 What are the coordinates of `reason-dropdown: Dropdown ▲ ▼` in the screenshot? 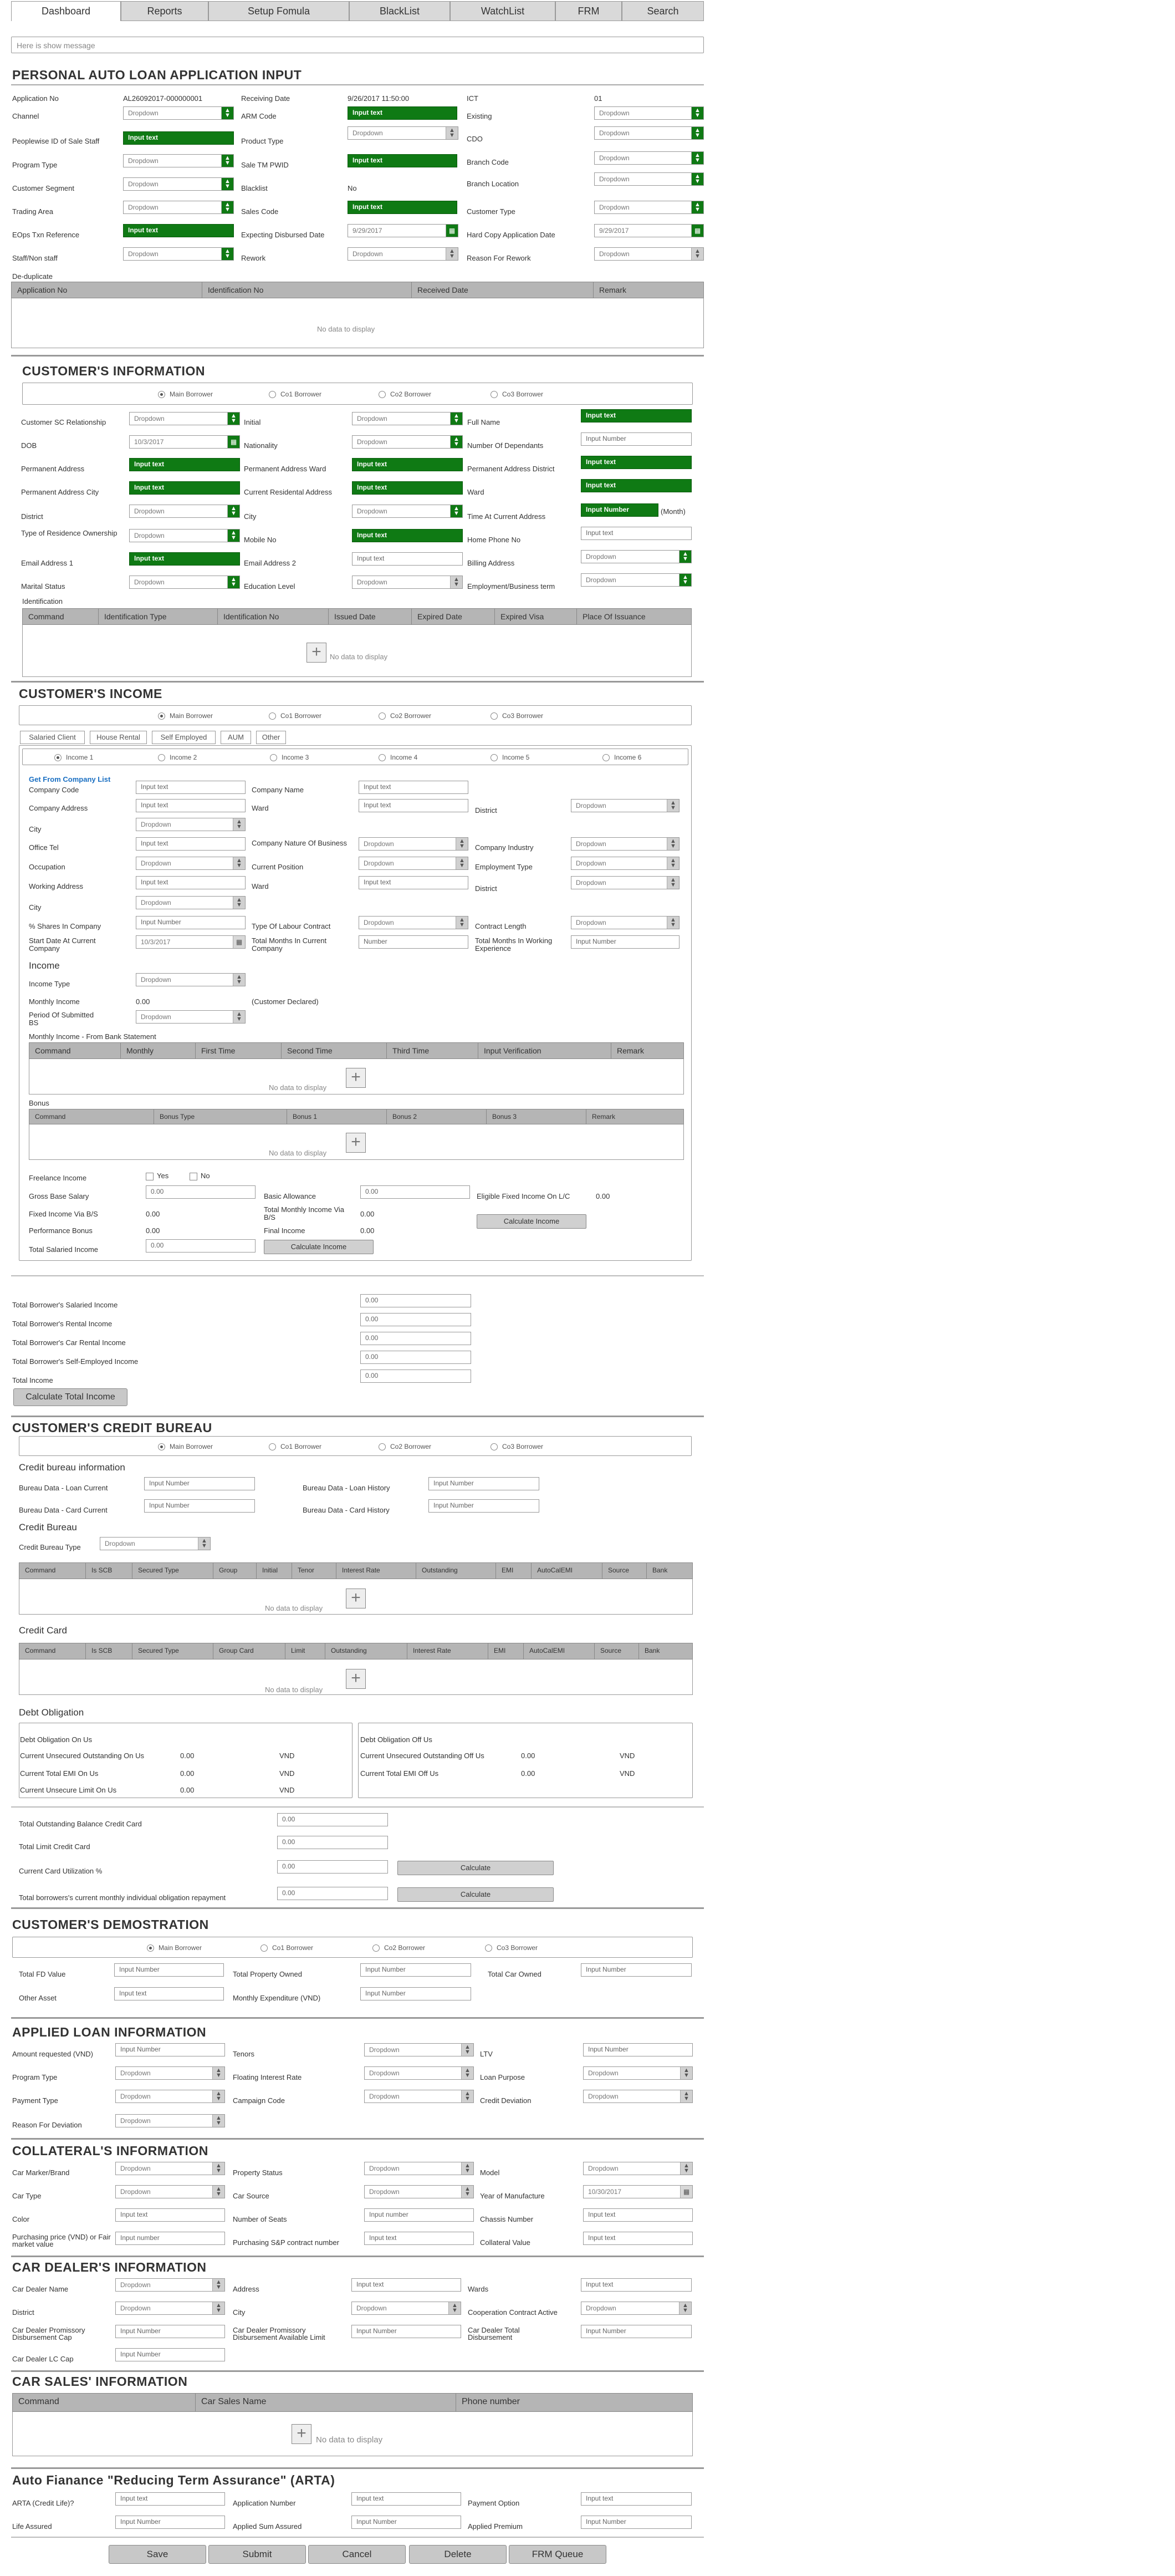 It's located at (170, 2120).